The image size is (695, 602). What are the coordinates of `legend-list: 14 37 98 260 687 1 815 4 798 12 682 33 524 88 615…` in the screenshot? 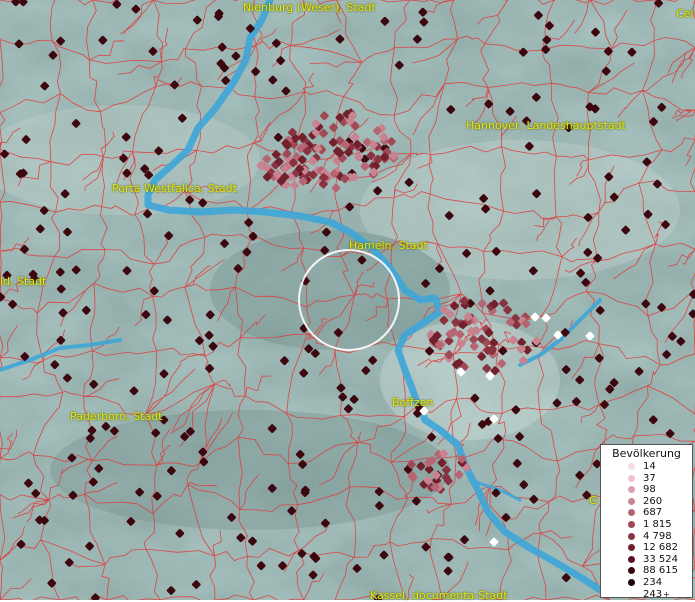 It's located at (646, 530).